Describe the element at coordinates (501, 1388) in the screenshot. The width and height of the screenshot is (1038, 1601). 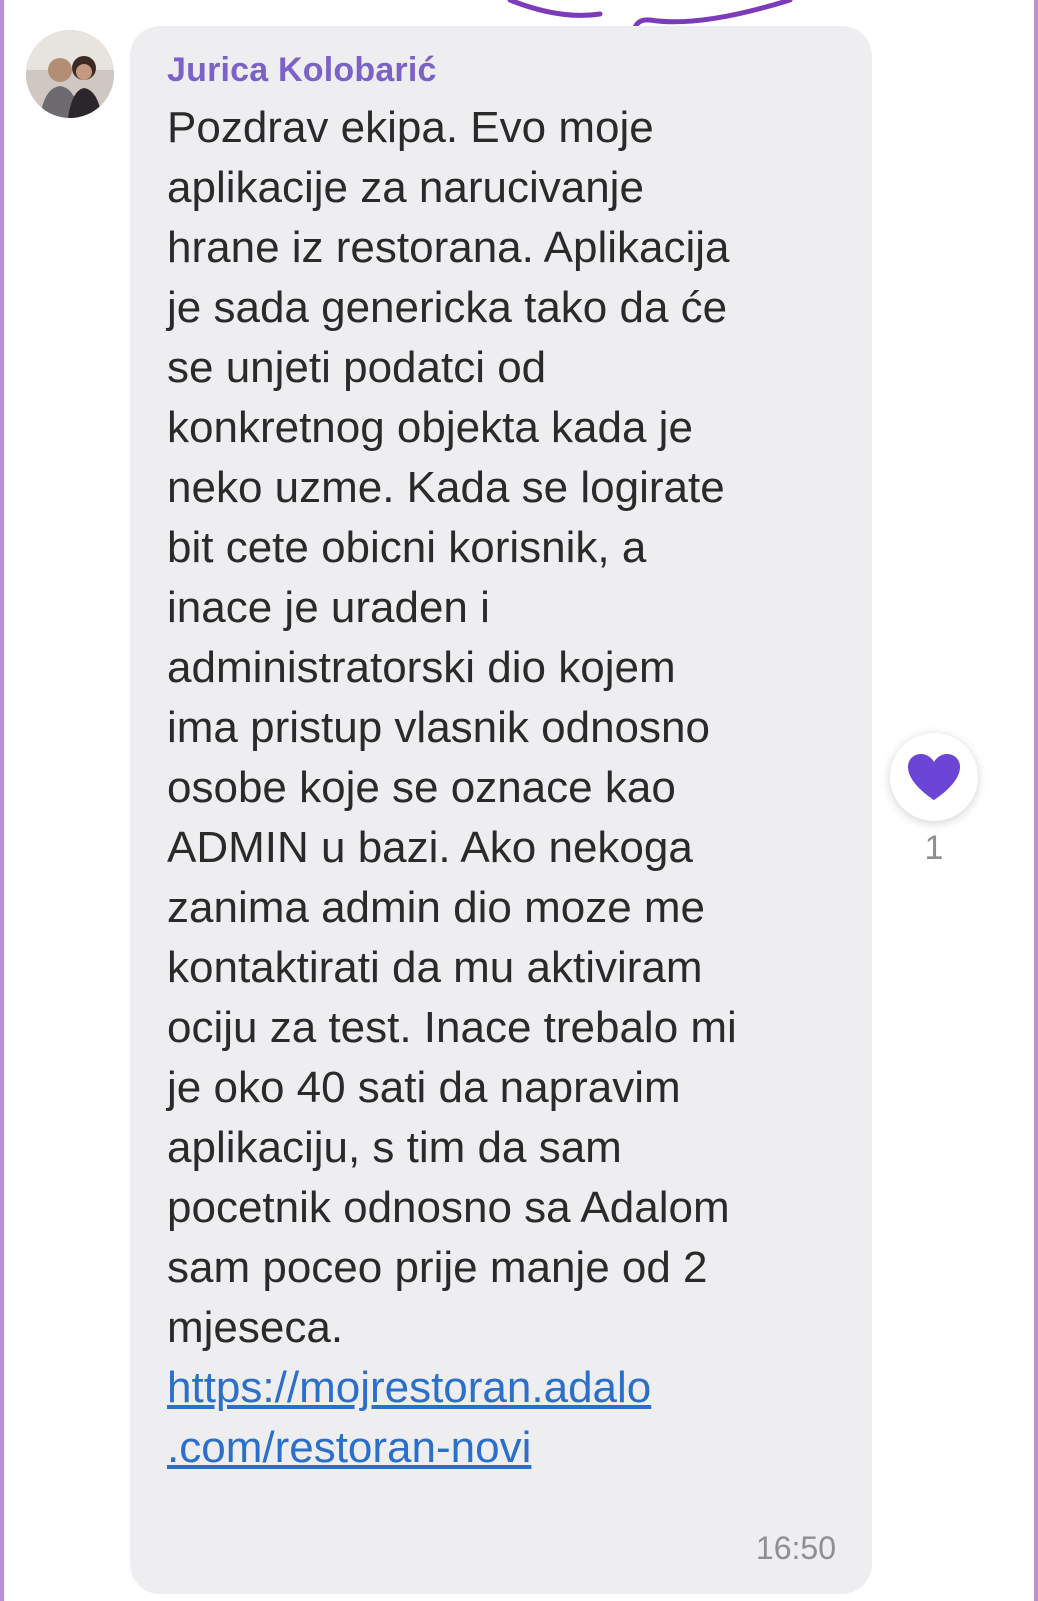
I see `message-link-line: https://mojrestoran.adalo` at that location.